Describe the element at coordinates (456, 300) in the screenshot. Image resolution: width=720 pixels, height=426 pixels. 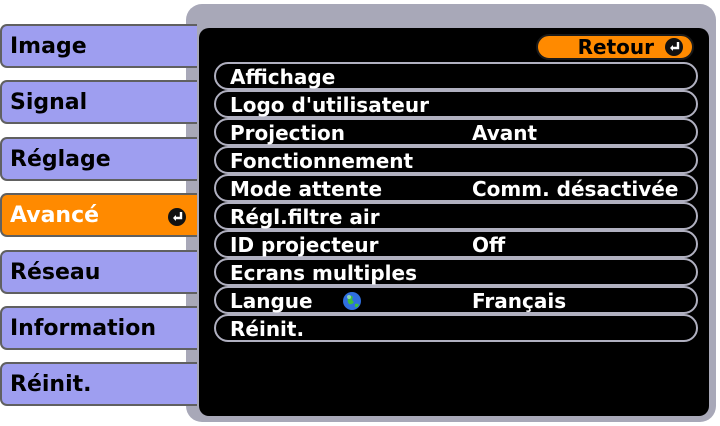
I see `menu-item-langue: Langue Français` at that location.